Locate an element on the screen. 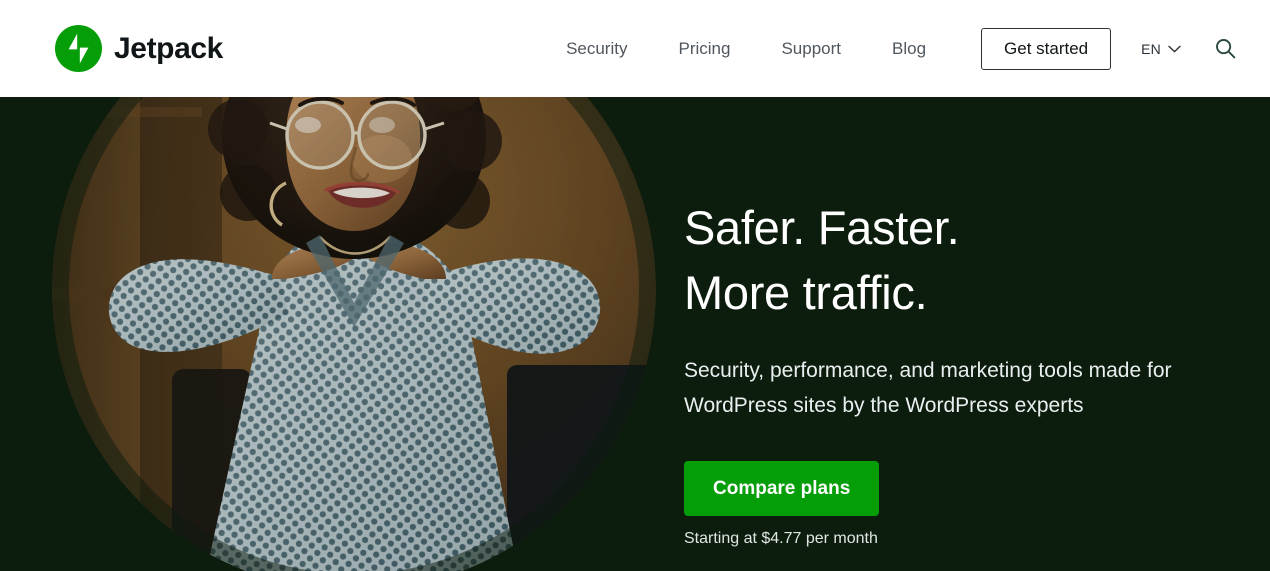 The height and width of the screenshot is (571, 1270). brand-name: Jetpack is located at coordinates (168, 48).